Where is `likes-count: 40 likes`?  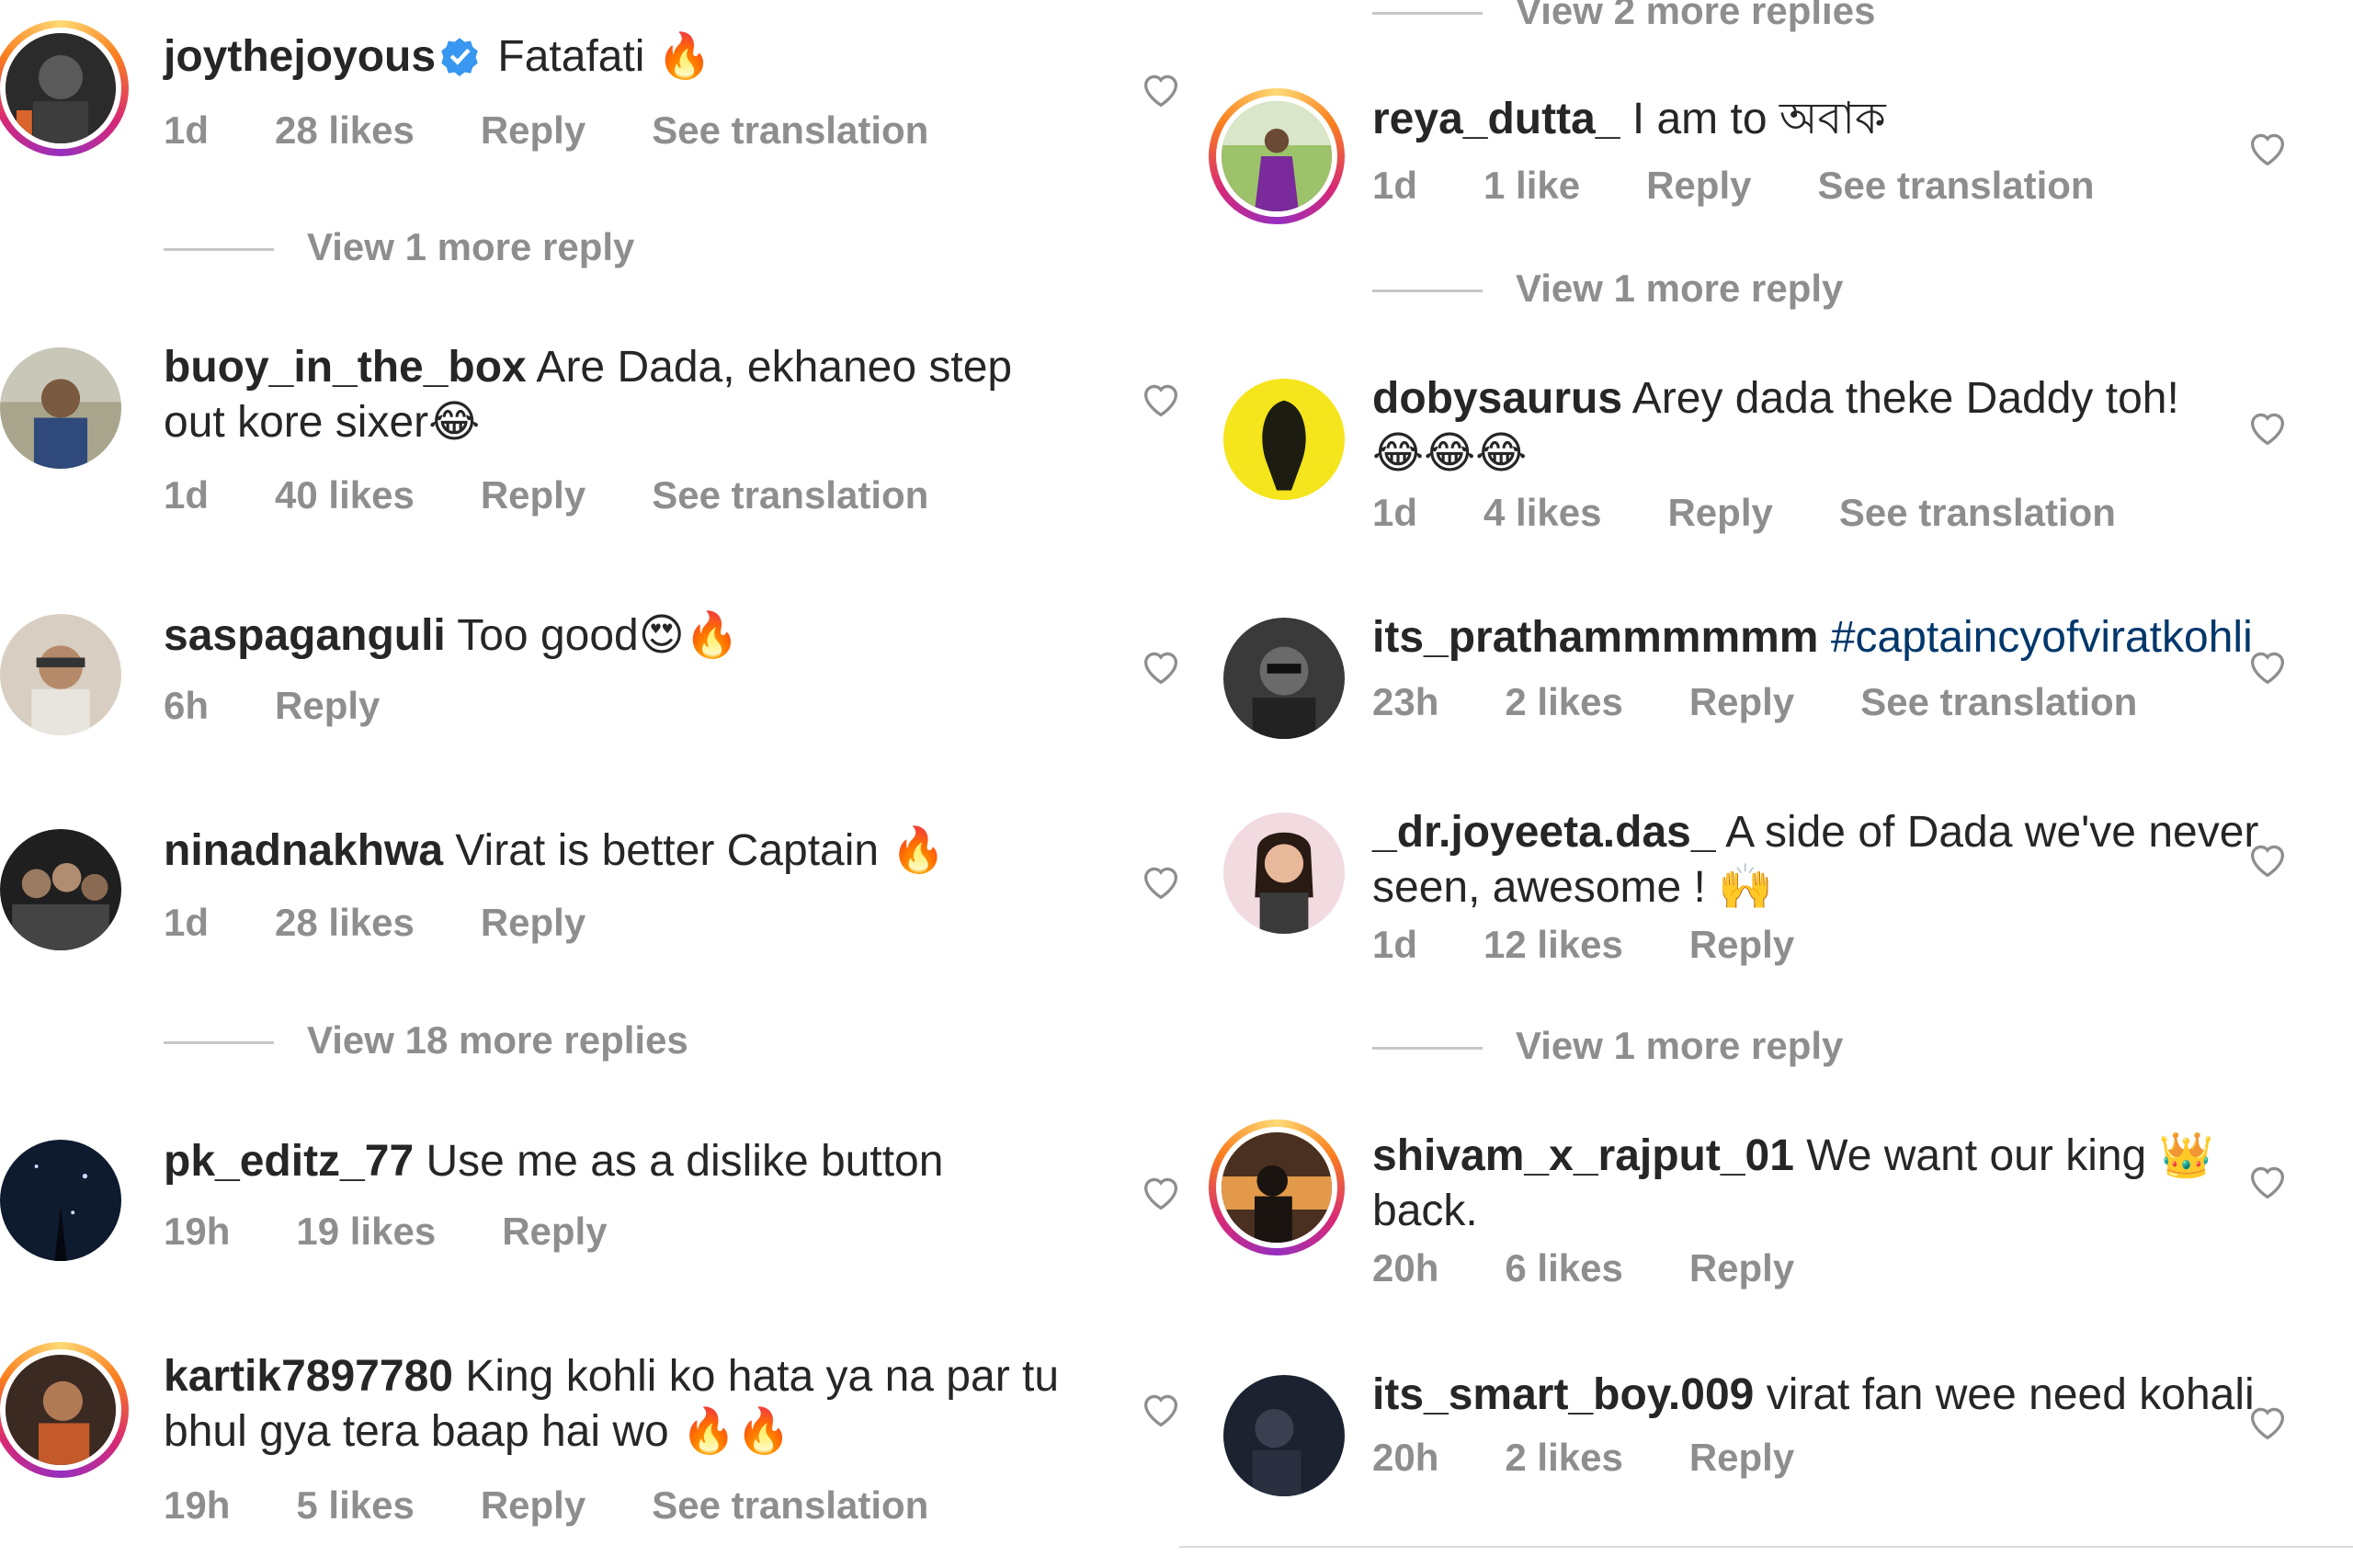
likes-count: 40 likes is located at coordinates (345, 495).